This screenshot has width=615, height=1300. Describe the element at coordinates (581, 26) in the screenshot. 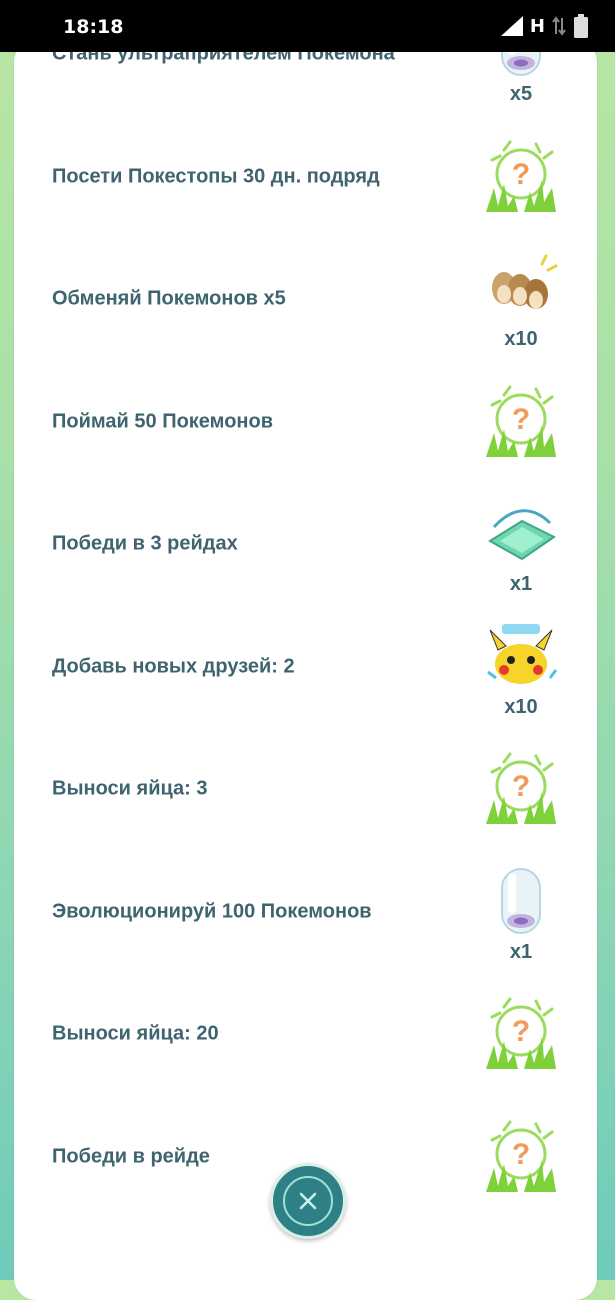

I see `battery-icon` at that location.